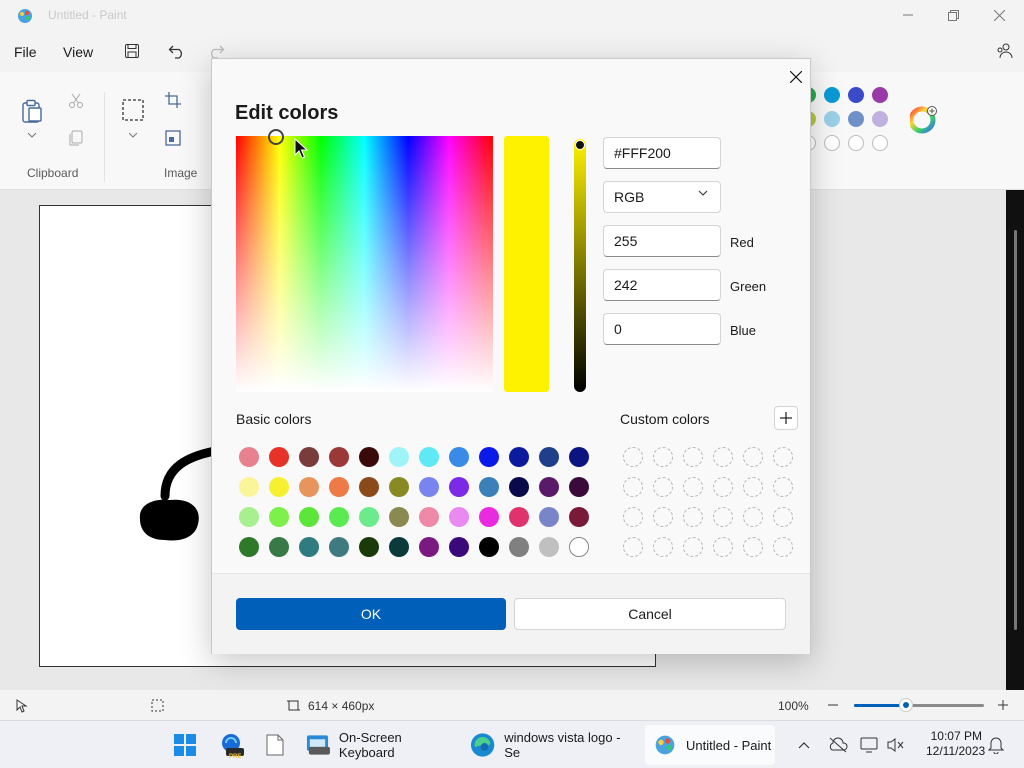 This screenshot has width=1024, height=768. I want to click on brightness-slider, so click(580, 265).